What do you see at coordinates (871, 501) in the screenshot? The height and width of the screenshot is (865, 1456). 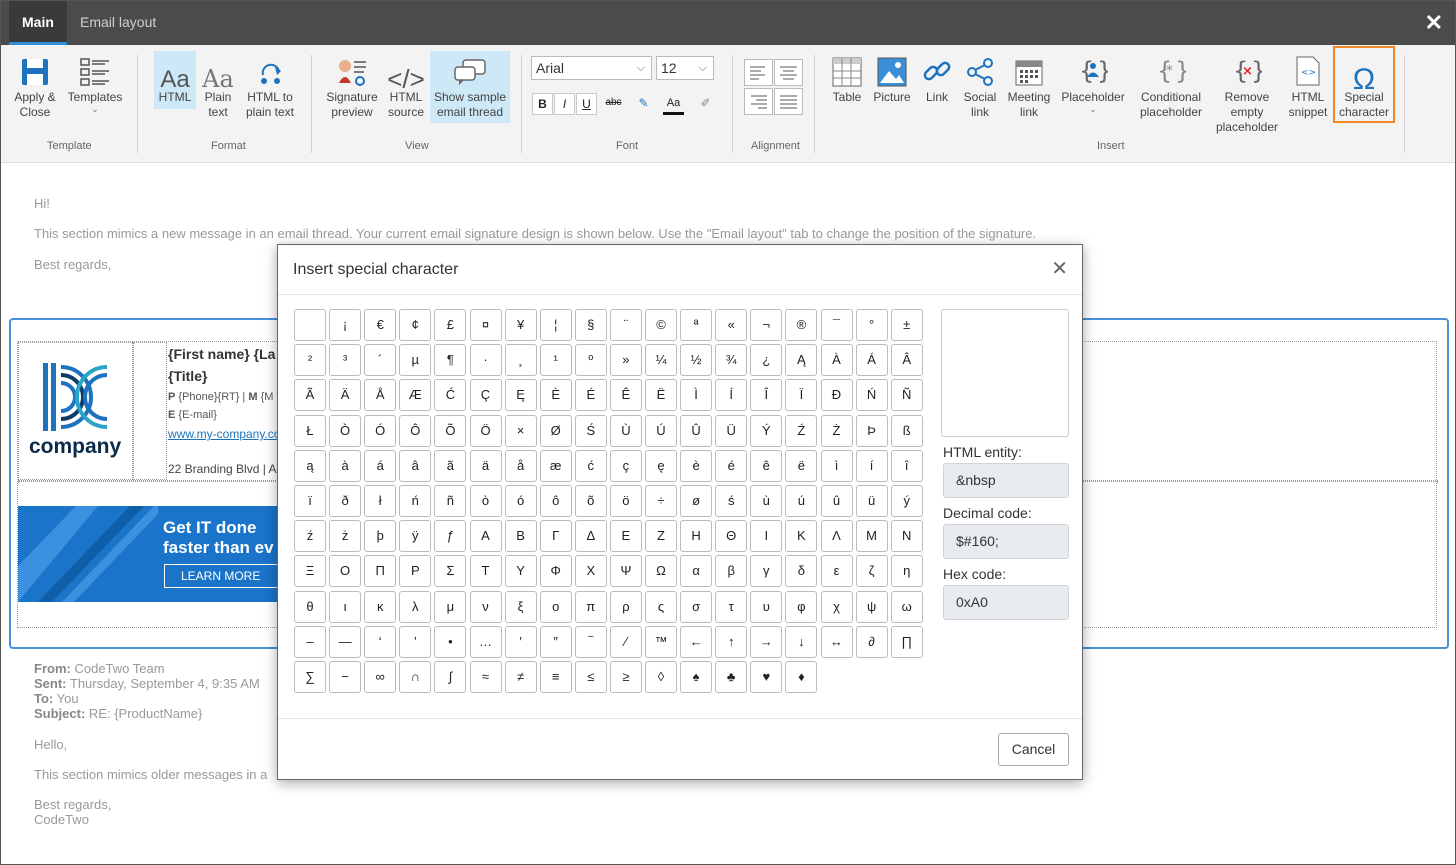 I see `special-character-cell: ü` at bounding box center [871, 501].